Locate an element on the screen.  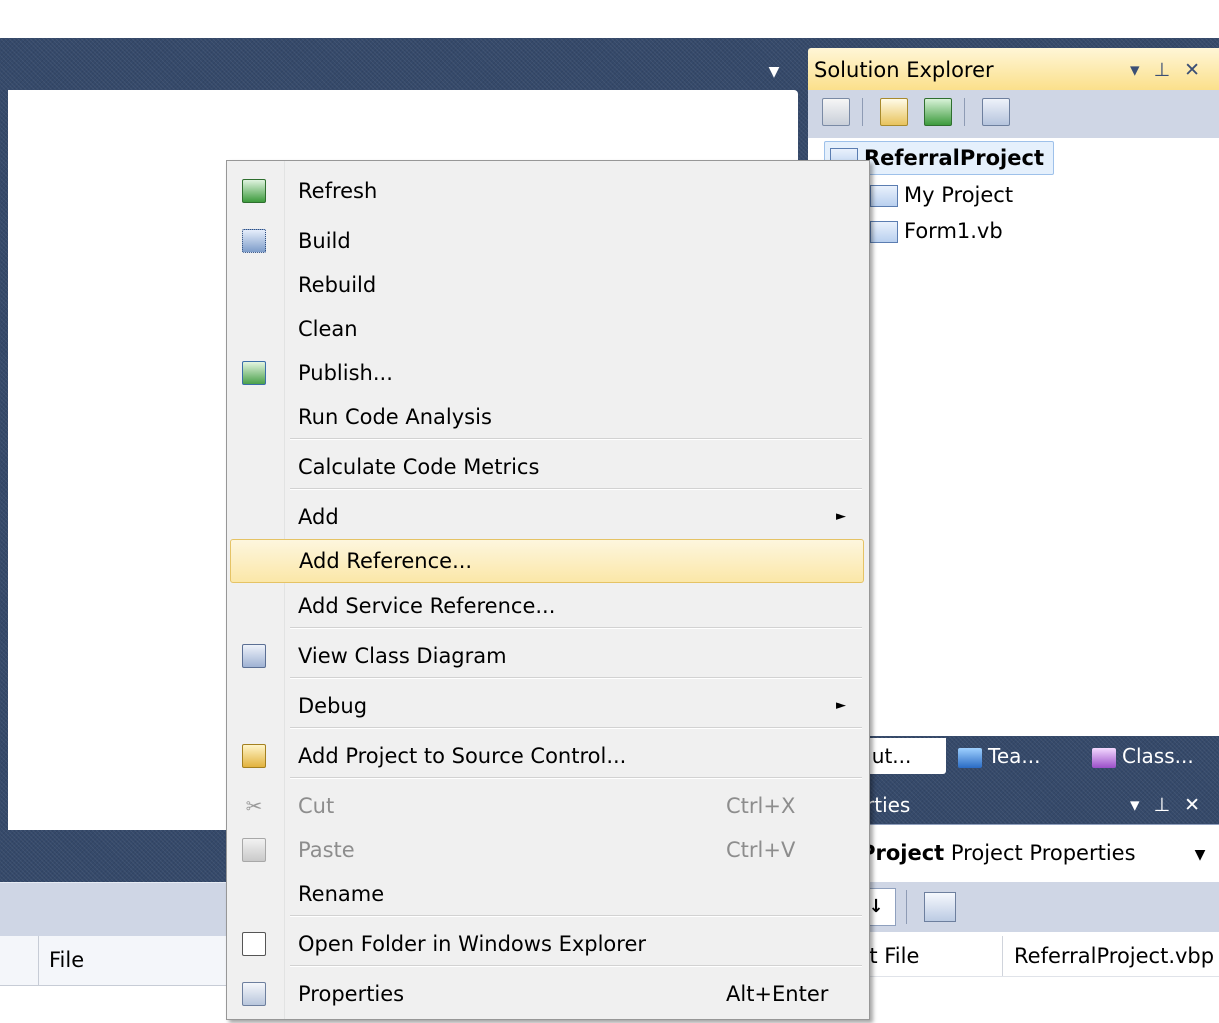
menu-item-rebuild: Rebuild is located at coordinates (547, 285).